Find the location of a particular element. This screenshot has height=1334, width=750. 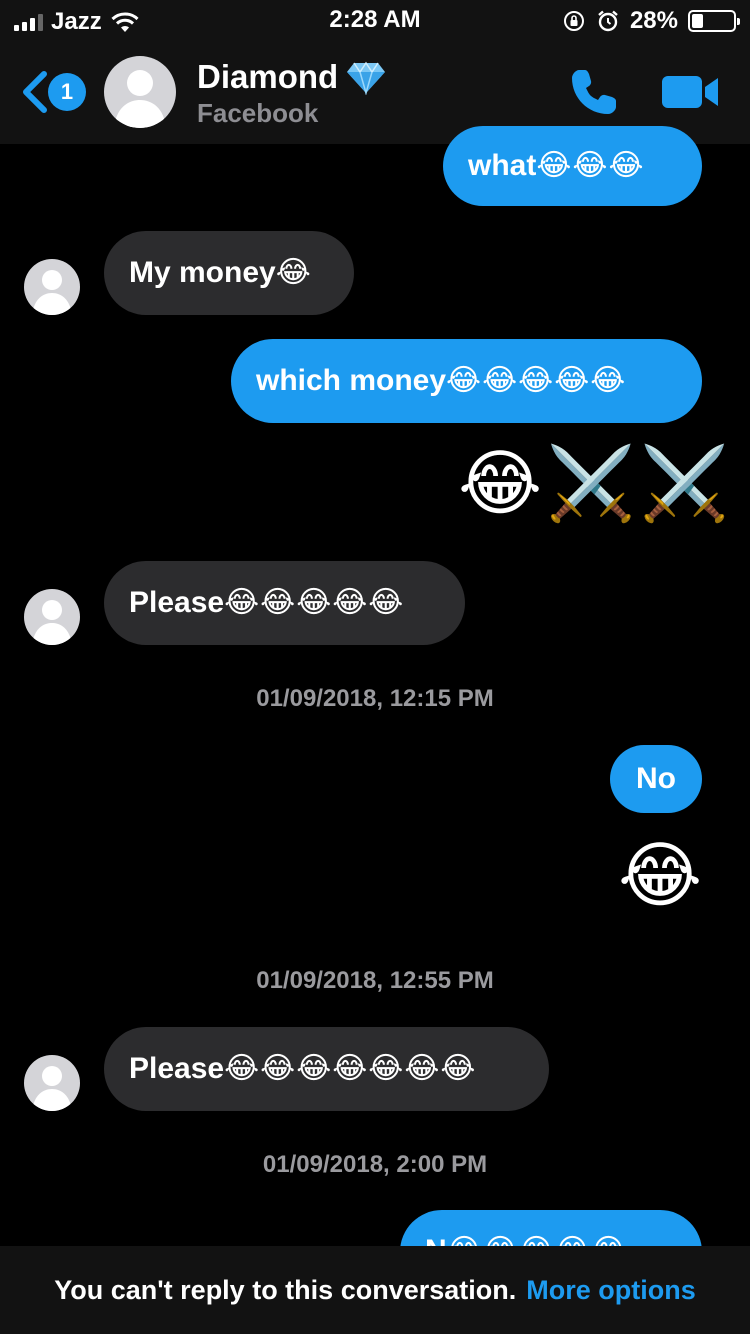

timestamp: 01/09/2018, 2:00 PM is located at coordinates (375, 1164).